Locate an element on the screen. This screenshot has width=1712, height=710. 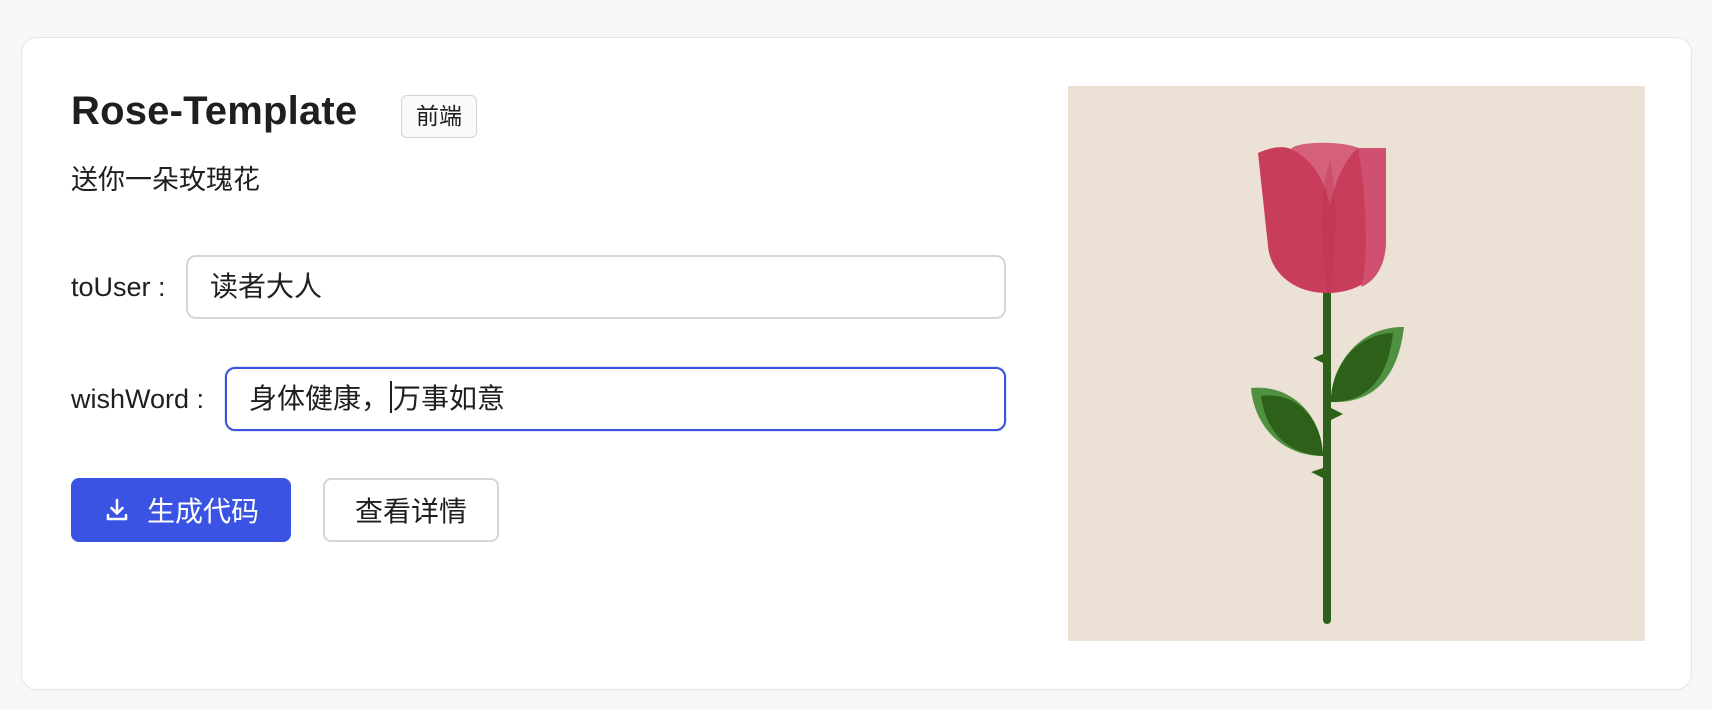
download-icon is located at coordinates (117, 510).